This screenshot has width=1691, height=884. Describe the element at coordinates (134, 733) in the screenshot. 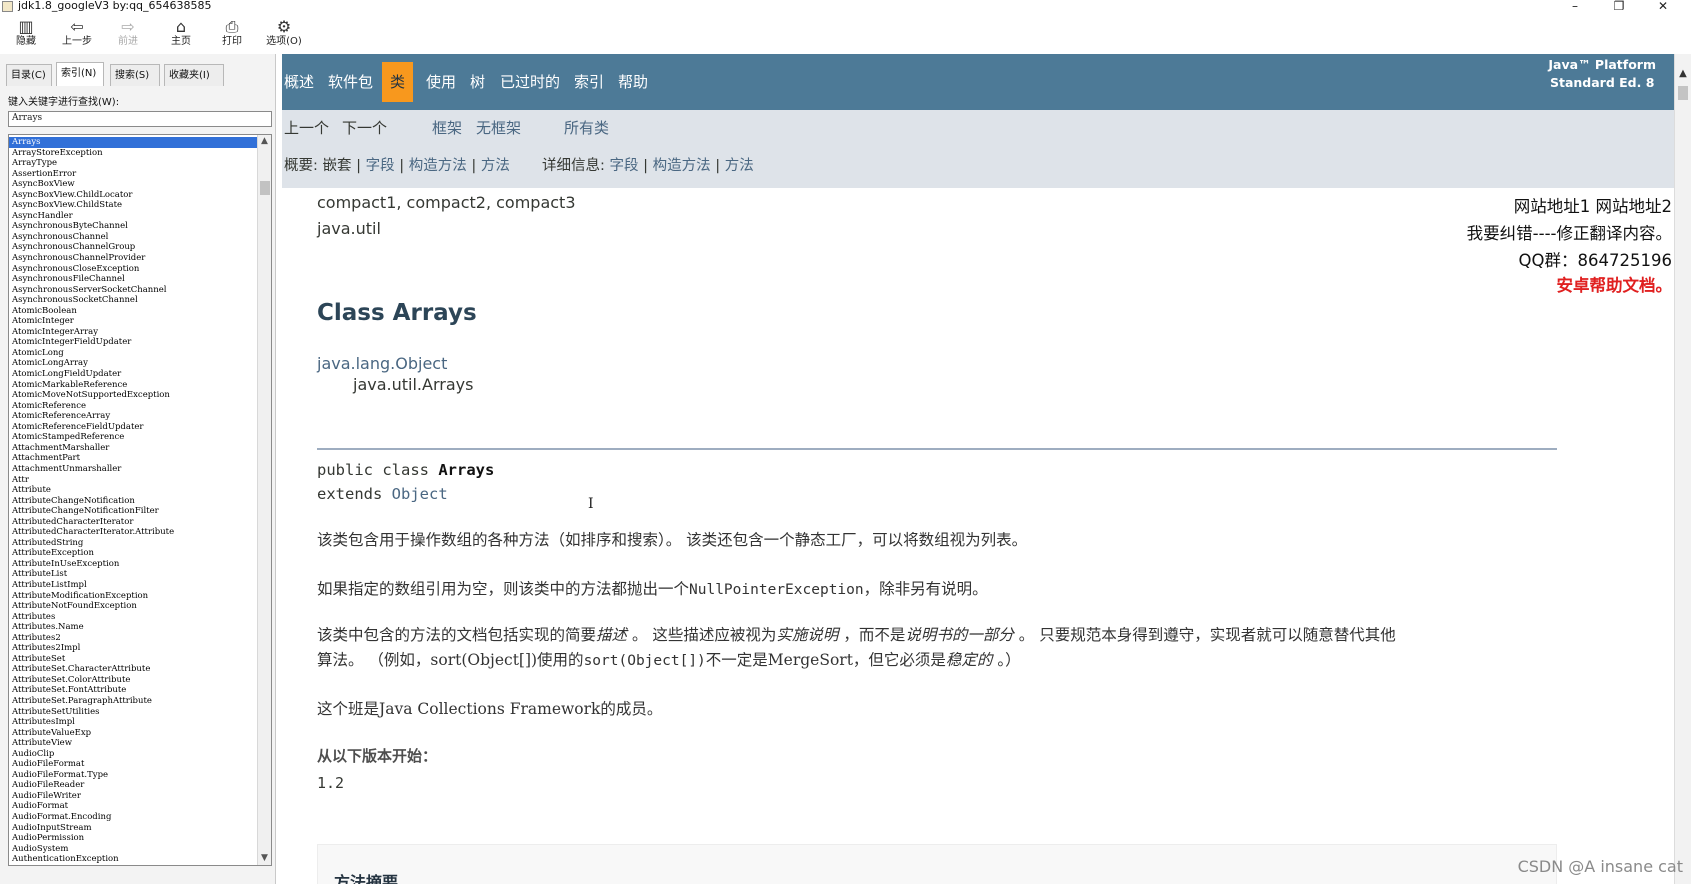

I see `index-list-item: AttributeValueExp` at that location.